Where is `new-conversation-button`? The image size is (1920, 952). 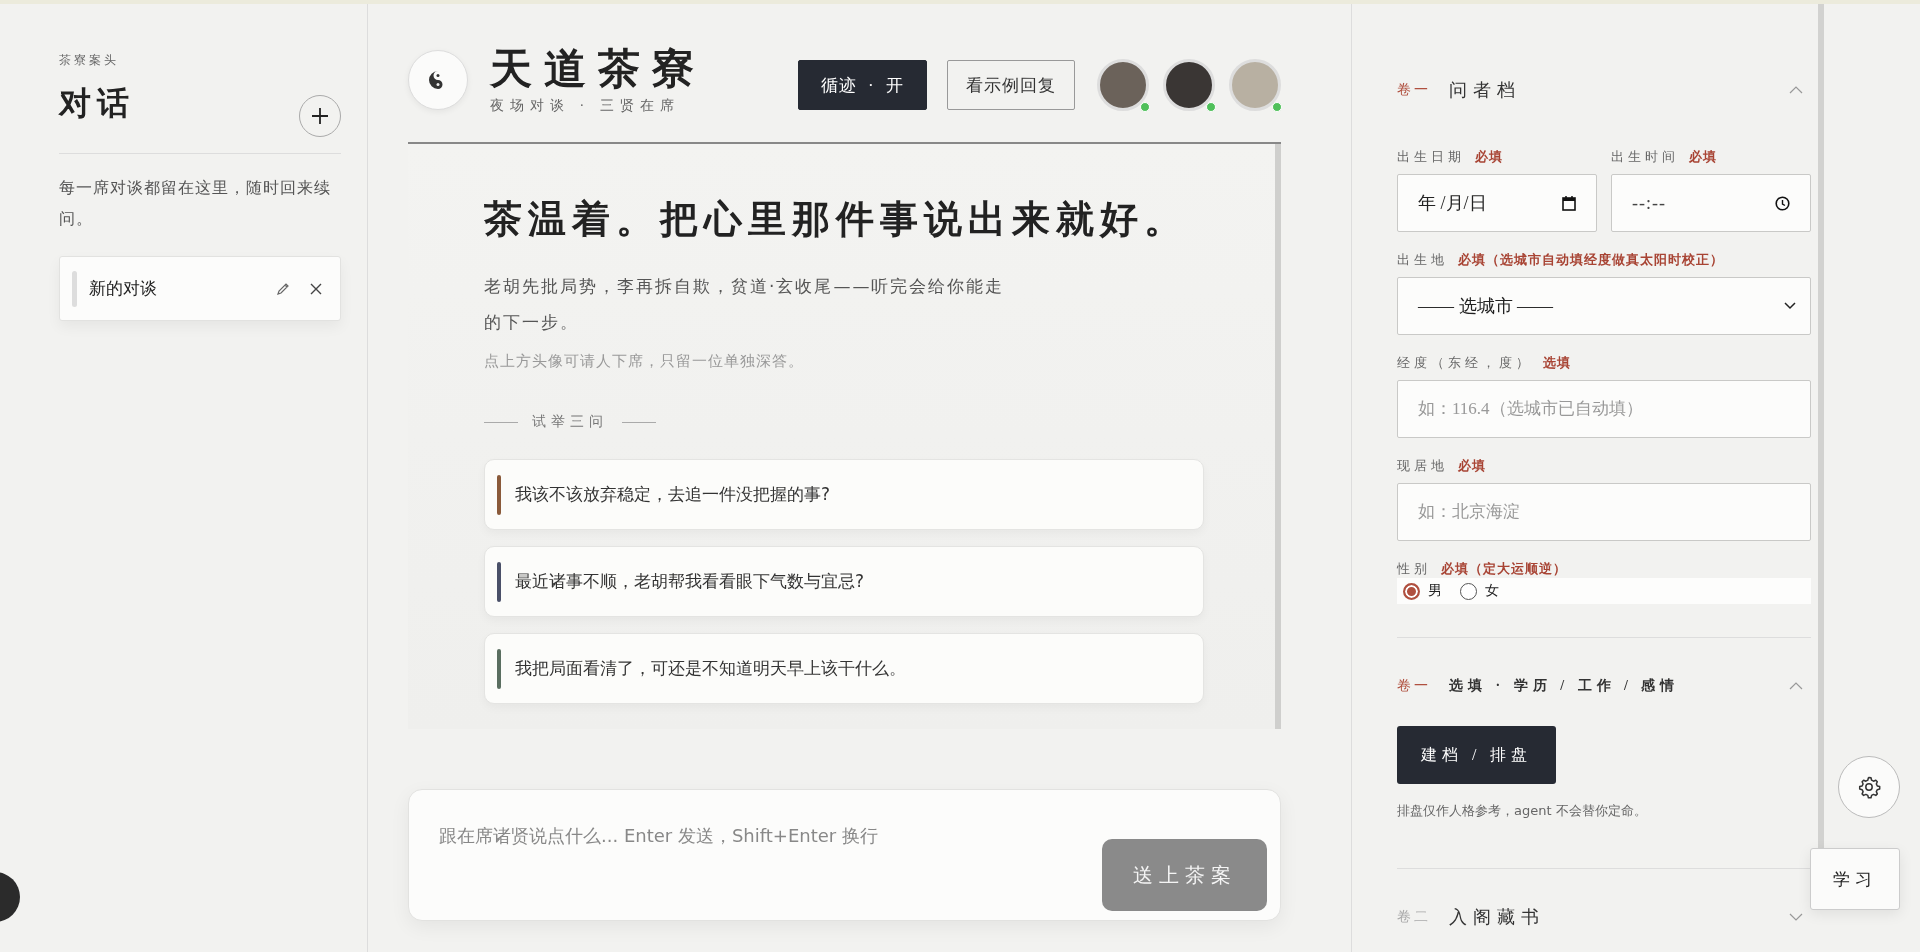 new-conversation-button is located at coordinates (320, 116).